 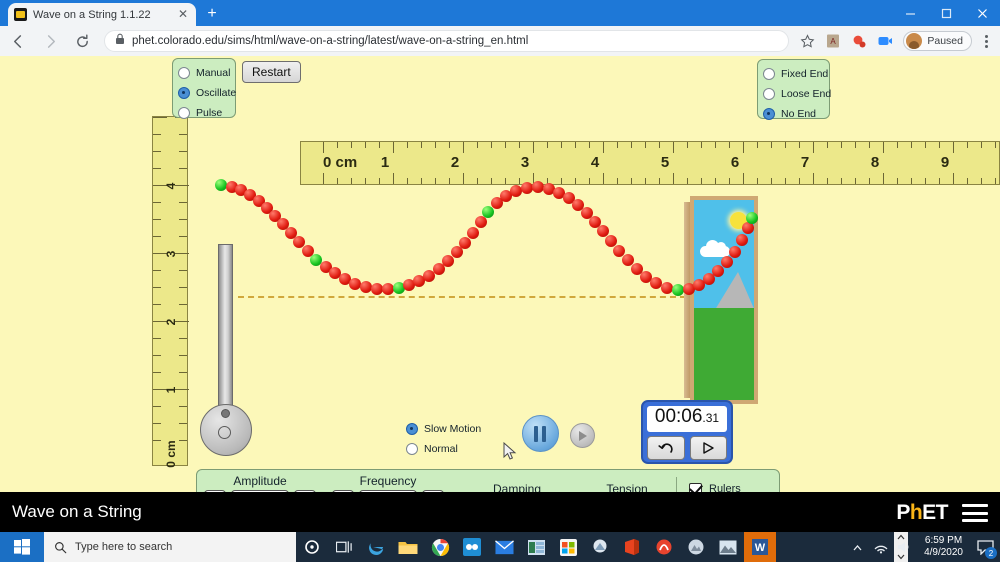 I want to click on store-icon, so click(x=568, y=547).